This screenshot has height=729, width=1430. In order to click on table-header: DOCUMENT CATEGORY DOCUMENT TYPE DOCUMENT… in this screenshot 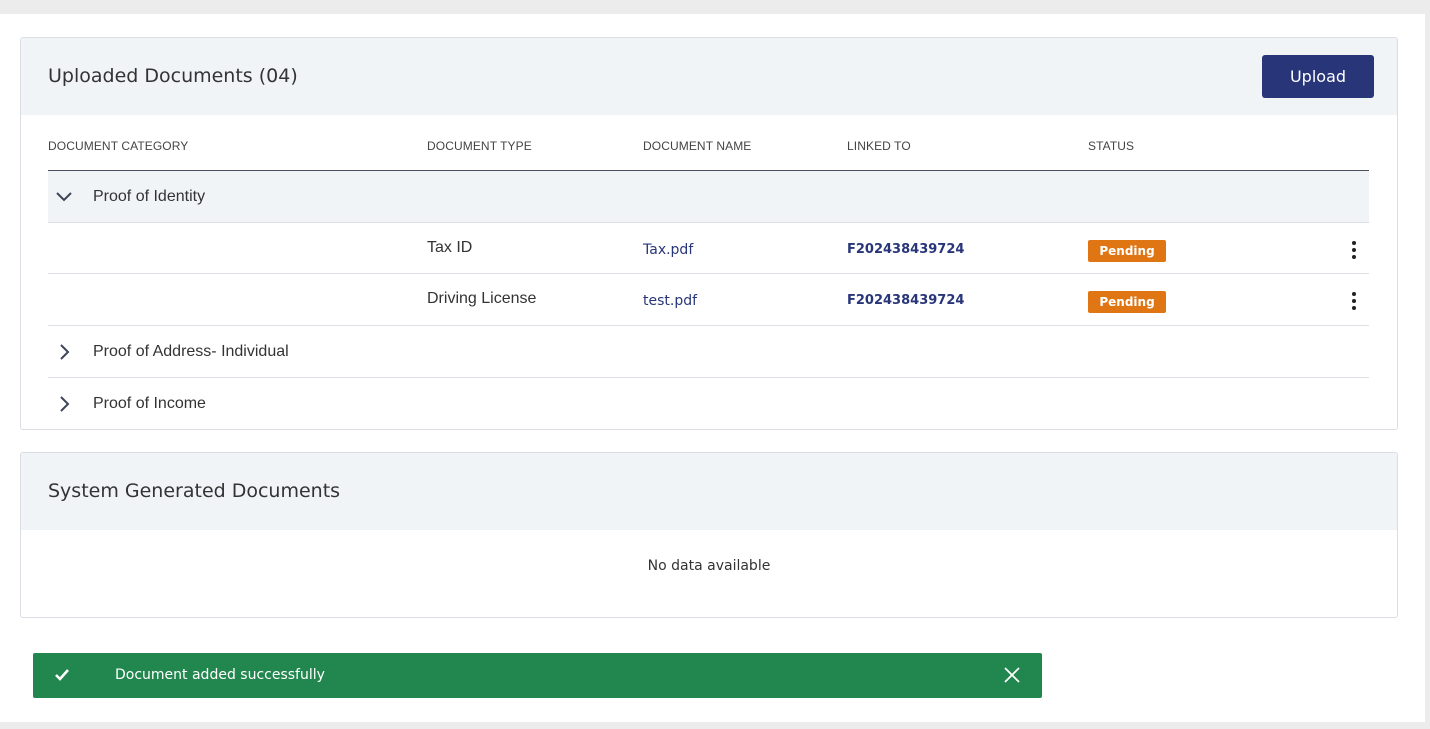, I will do `click(708, 143)`.